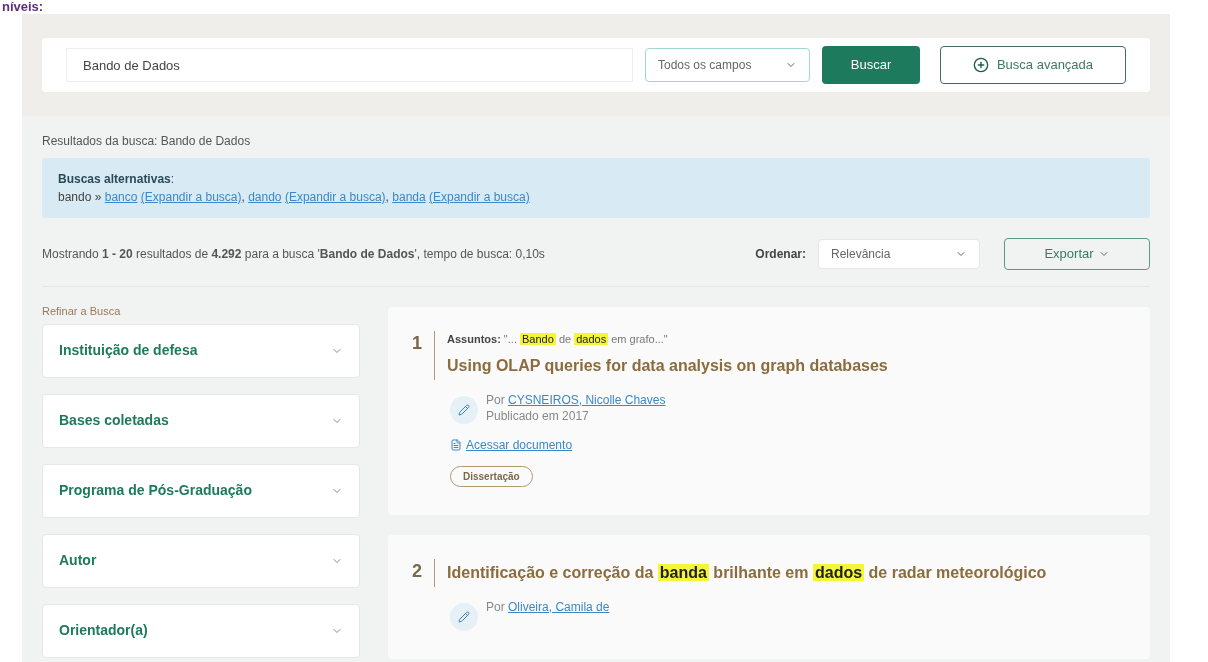 The height and width of the screenshot is (662, 1208). What do you see at coordinates (201, 490) in the screenshot?
I see `facet-toggle: Programa de Pós-Graduação` at bounding box center [201, 490].